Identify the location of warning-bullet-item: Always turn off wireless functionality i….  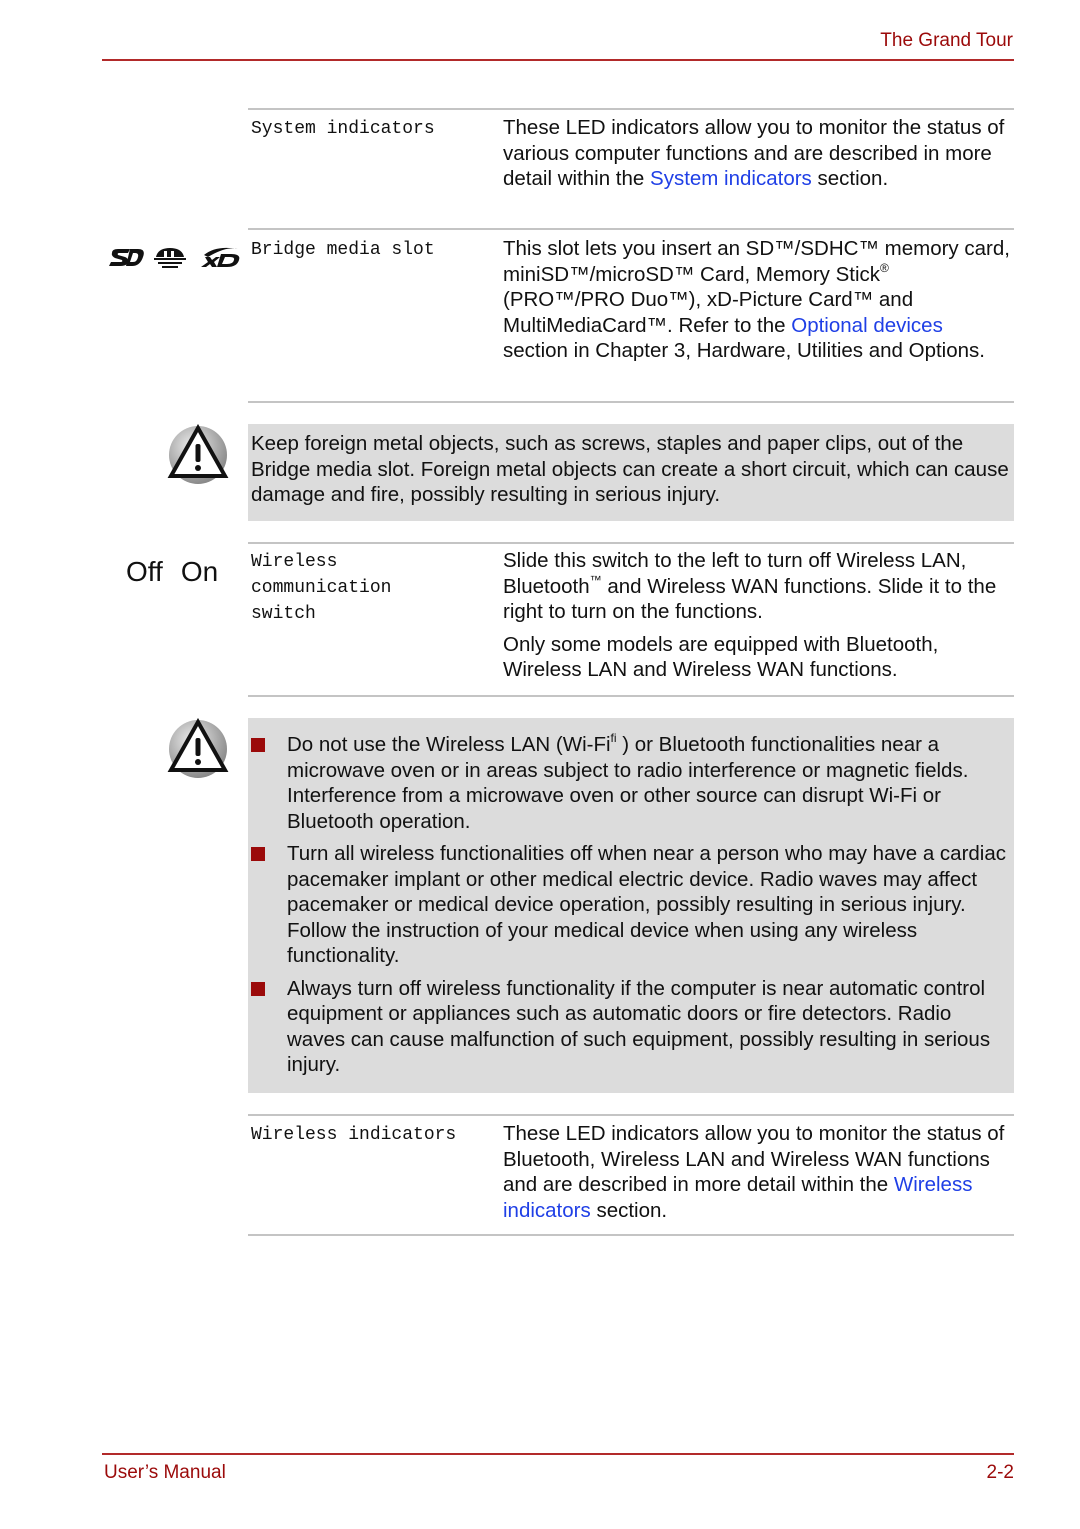
(627, 1027).